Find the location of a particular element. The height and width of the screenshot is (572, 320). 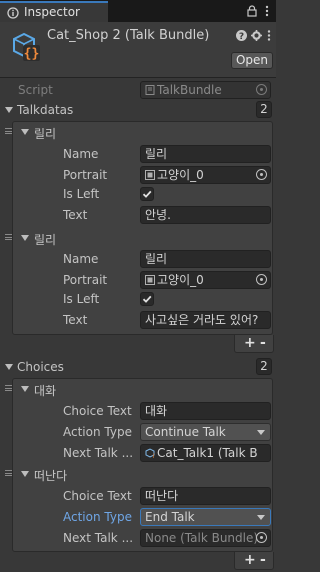

action-type-value: Continue Talk is located at coordinates (185, 432).